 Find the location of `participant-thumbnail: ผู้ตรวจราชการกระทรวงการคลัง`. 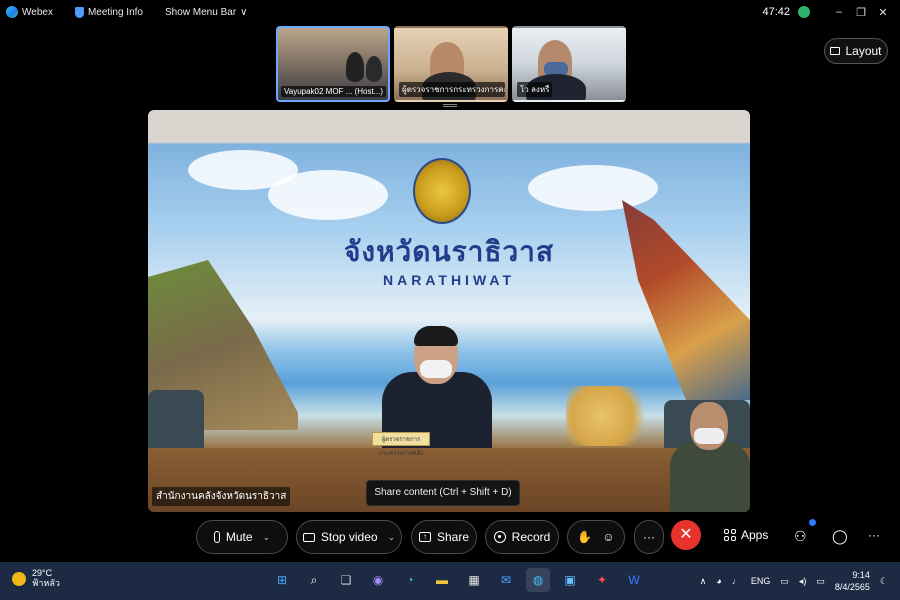

participant-thumbnail: ผู้ตรวจราชการกระทรวงการคลัง is located at coordinates (451, 64).